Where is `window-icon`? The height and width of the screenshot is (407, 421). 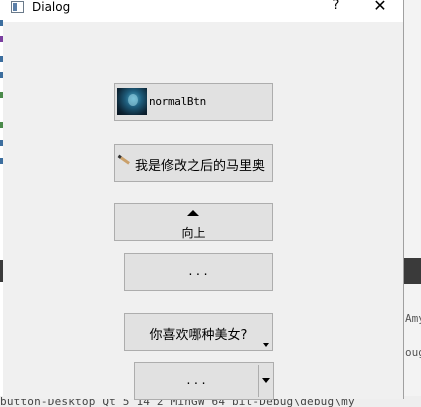 window-icon is located at coordinates (17, 7).